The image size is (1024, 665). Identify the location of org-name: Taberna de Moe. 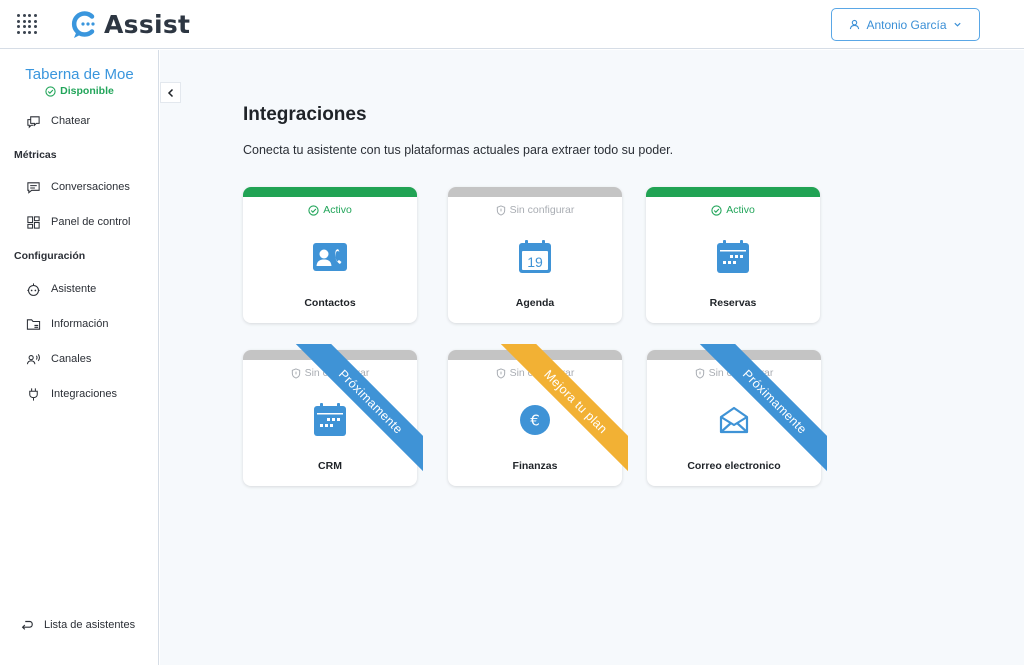
(79, 74).